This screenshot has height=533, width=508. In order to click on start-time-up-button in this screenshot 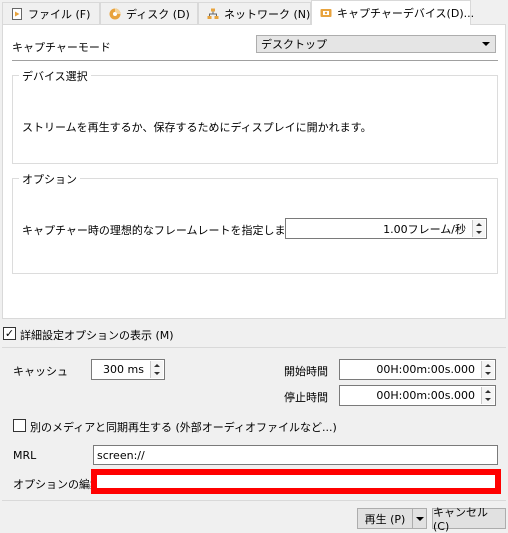, I will do `click(488, 365)`.